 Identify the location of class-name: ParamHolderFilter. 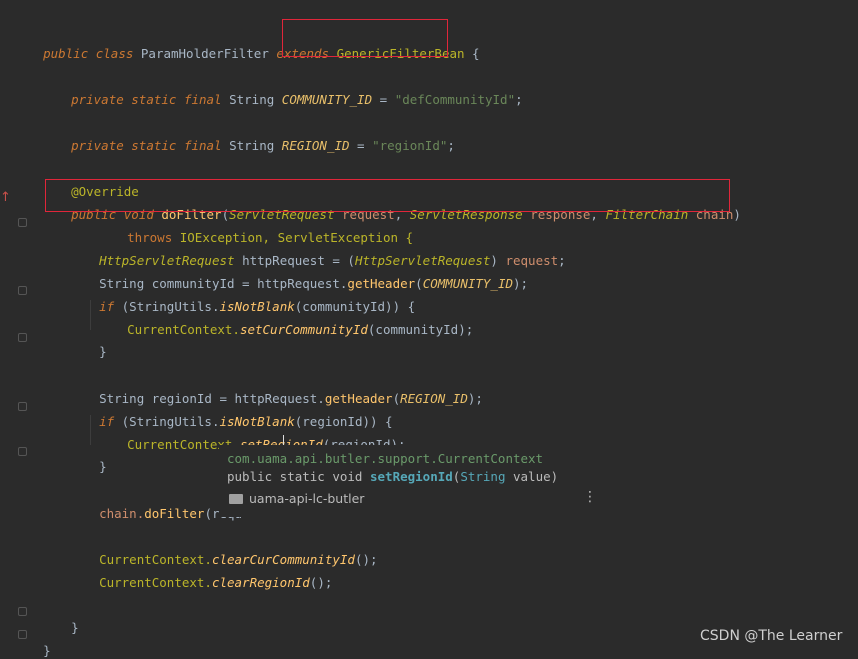
(208, 53).